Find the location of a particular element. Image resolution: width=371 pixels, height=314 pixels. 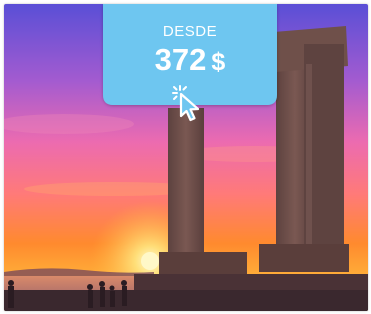

price-amount: 372 is located at coordinates (180, 59).